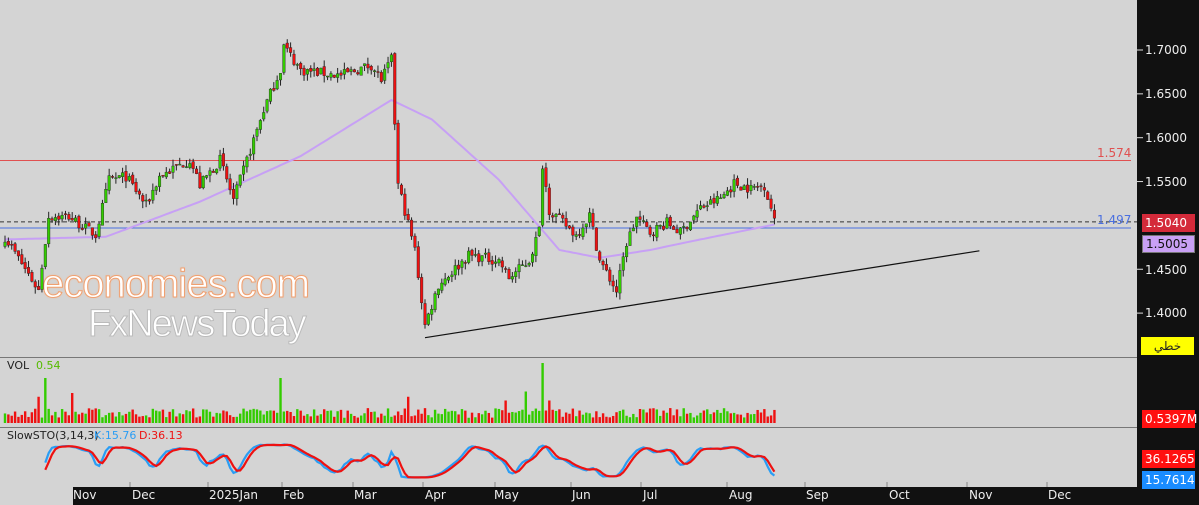 The width and height of the screenshot is (1199, 505). Describe the element at coordinates (294, 495) in the screenshot. I see `month-label: Feb` at that location.